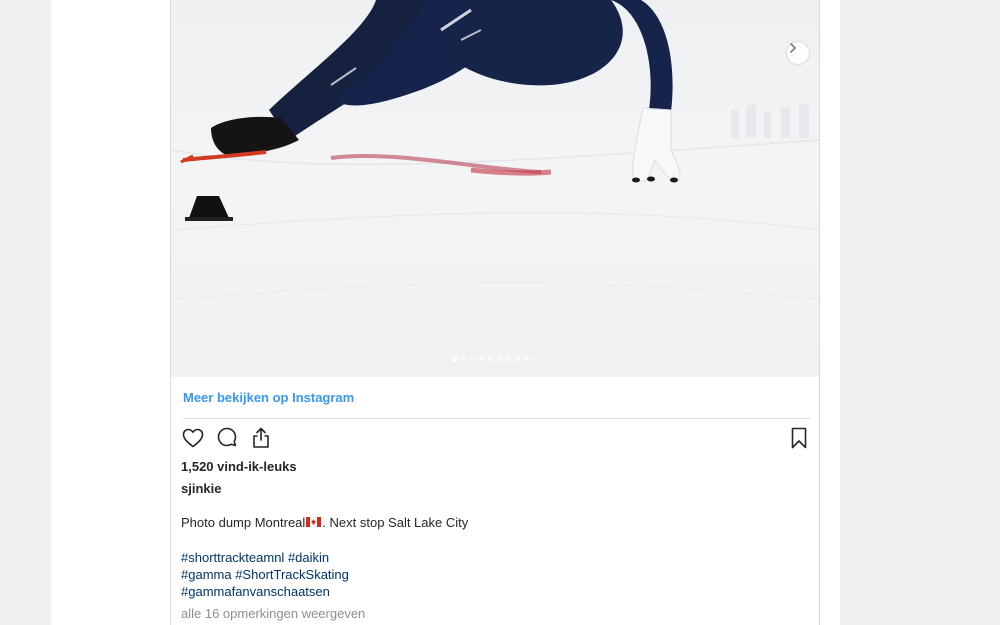 This screenshot has height=625, width=1000. Describe the element at coordinates (193, 438) in the screenshot. I see `heart-icon` at that location.